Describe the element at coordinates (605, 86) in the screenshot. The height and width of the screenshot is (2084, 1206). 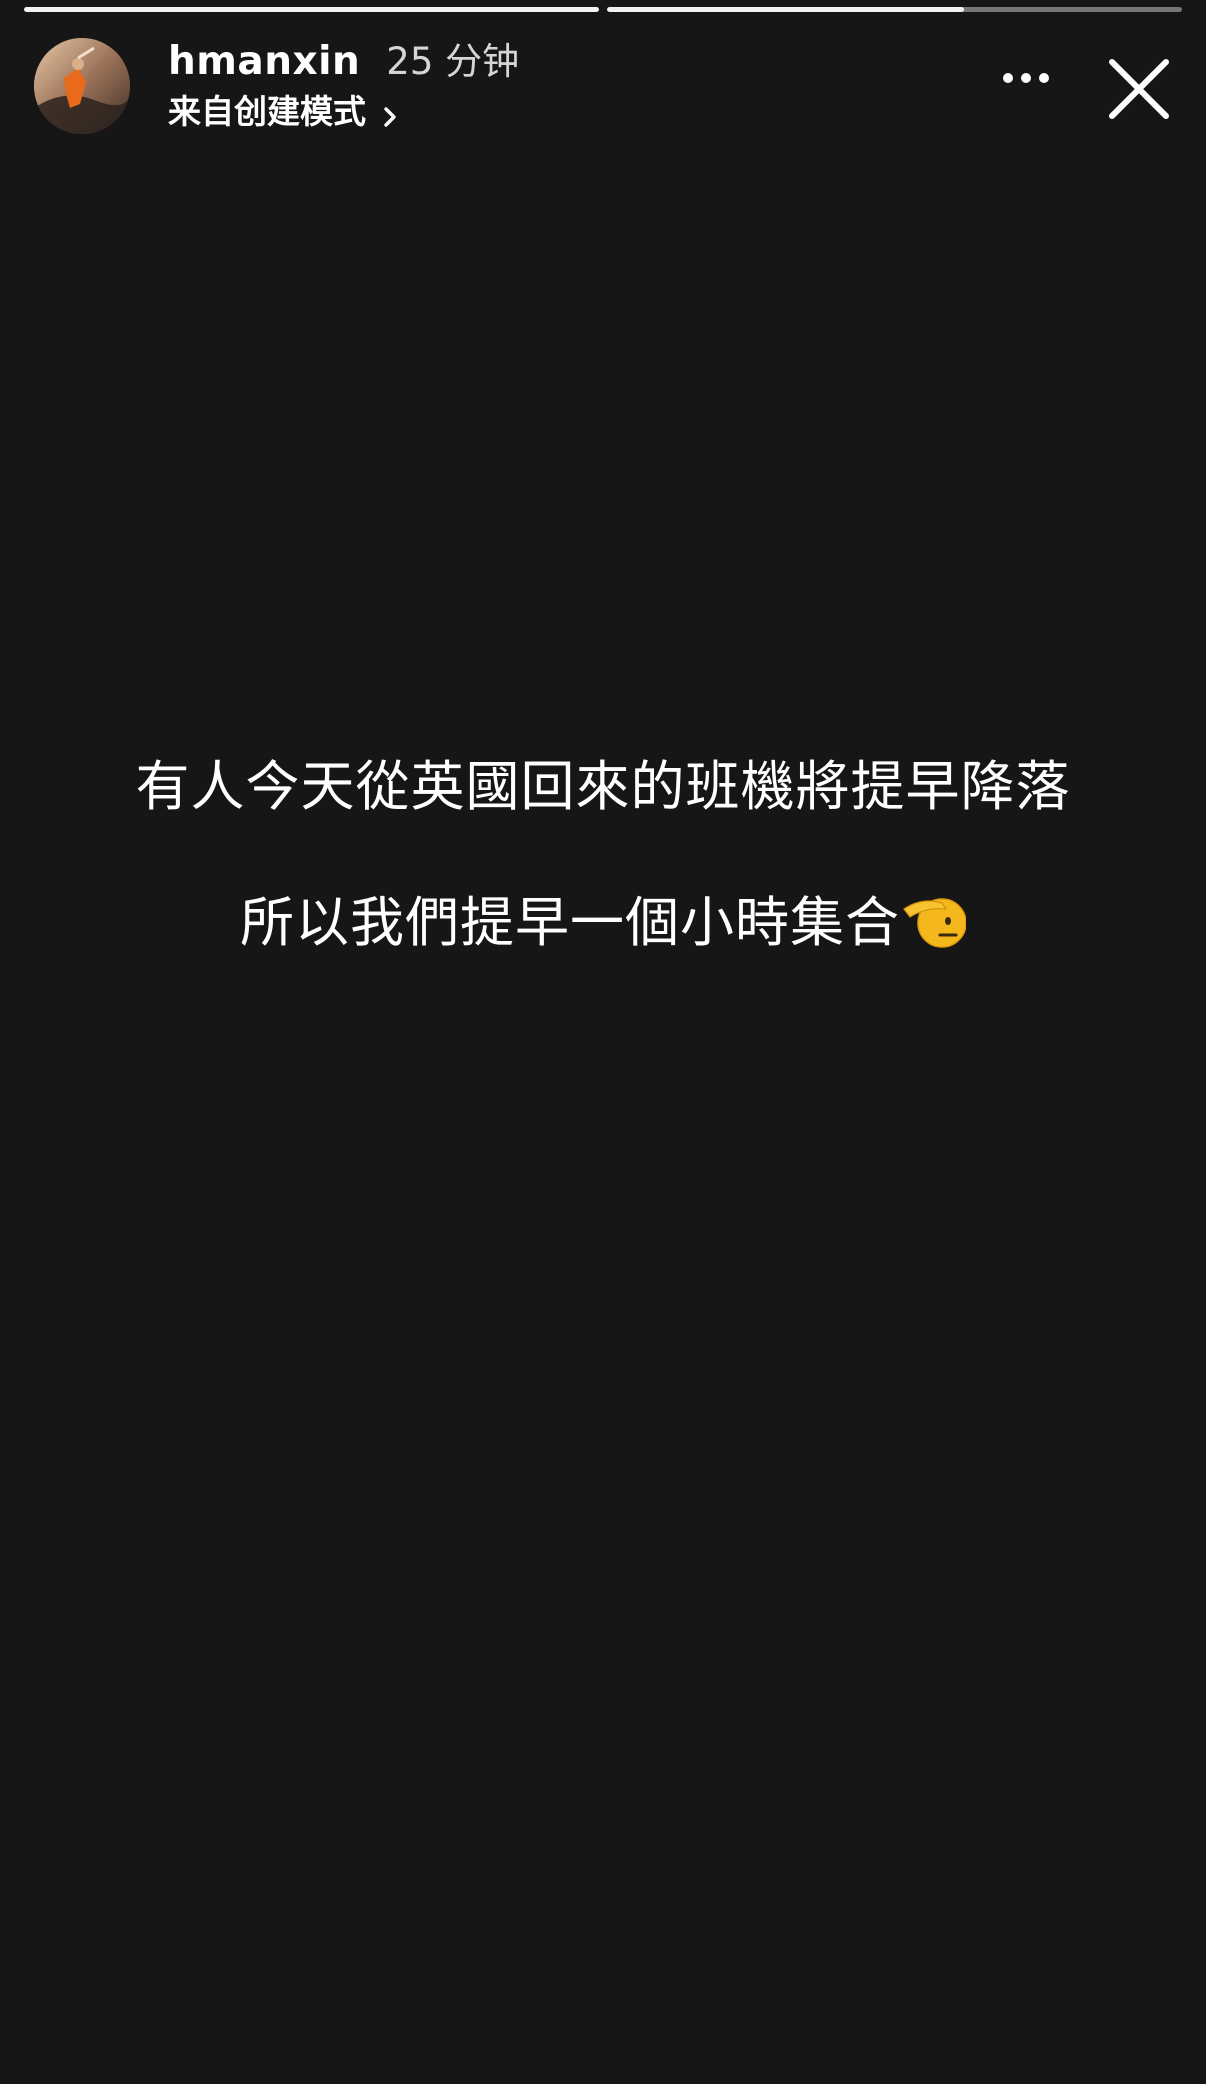
I see `story-header: hmanxin 25 分钟 来自创建模式` at that location.